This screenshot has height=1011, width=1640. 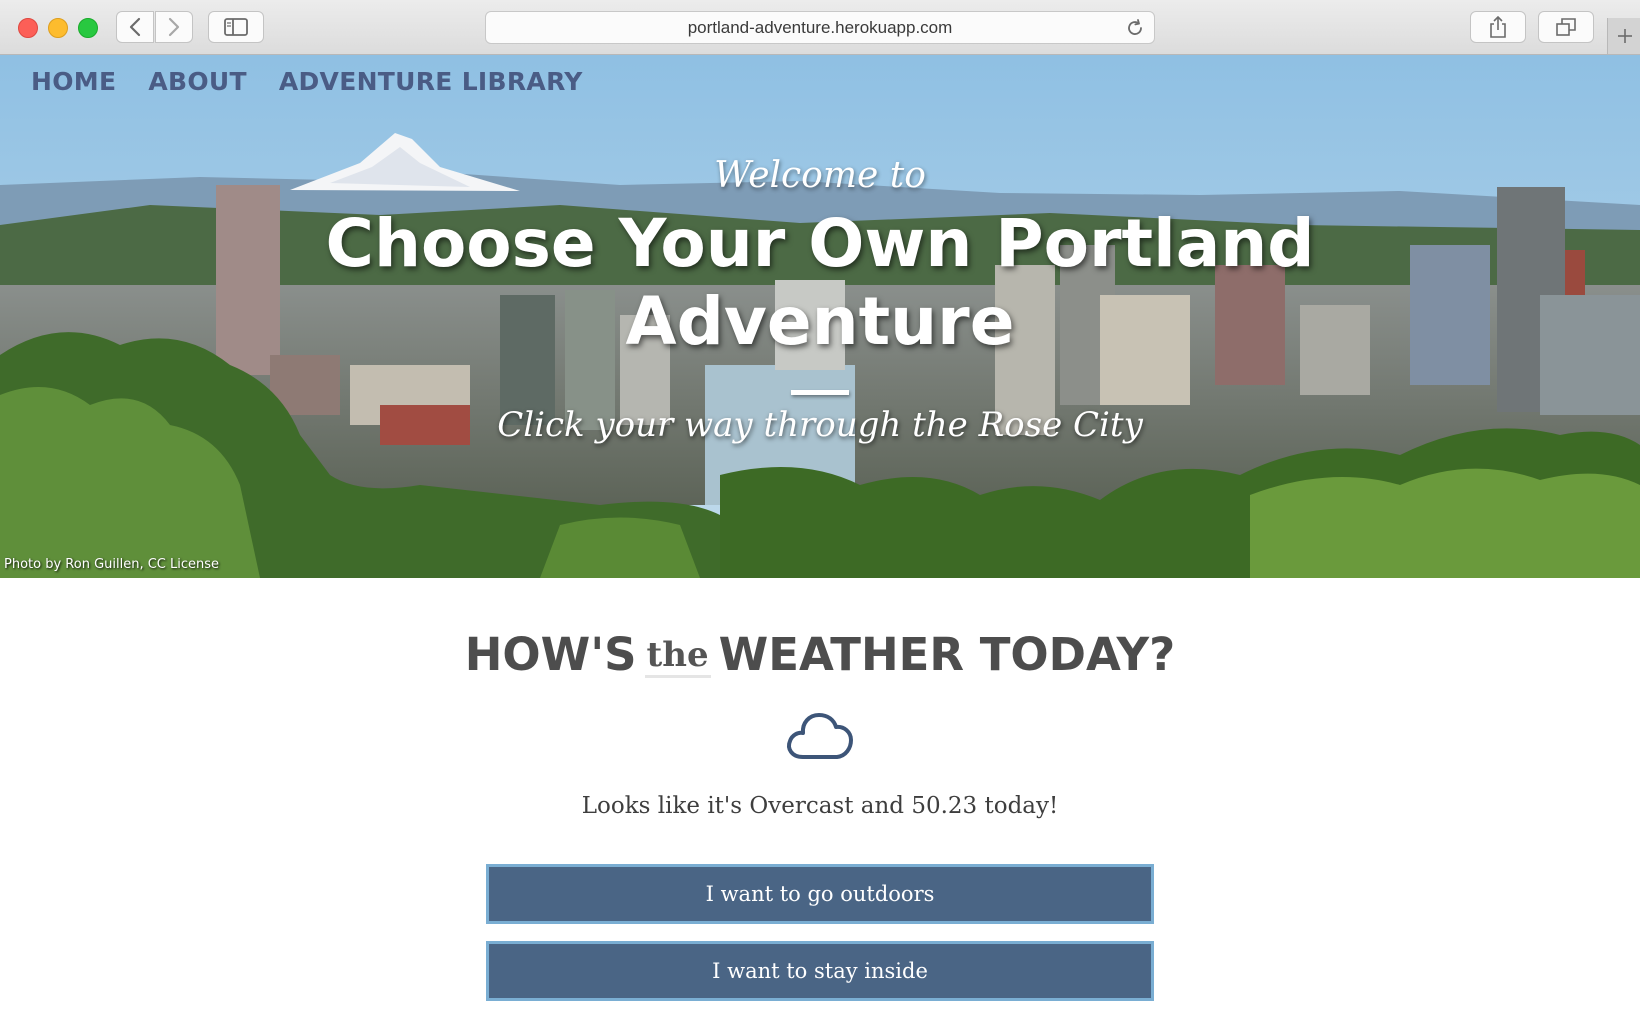 I want to click on weather-heading: HOW'S the WEATHER TODAY?, so click(x=820, y=654).